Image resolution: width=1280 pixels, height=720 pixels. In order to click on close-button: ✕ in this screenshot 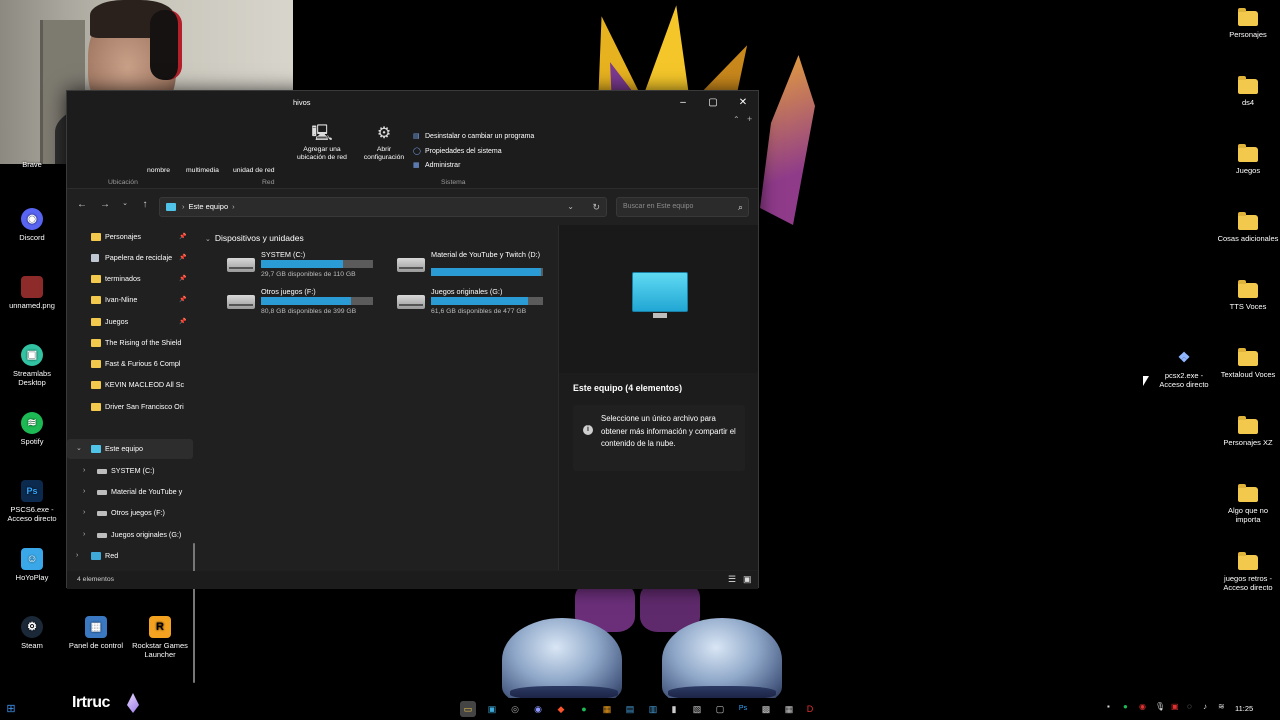, I will do `click(743, 103)`.